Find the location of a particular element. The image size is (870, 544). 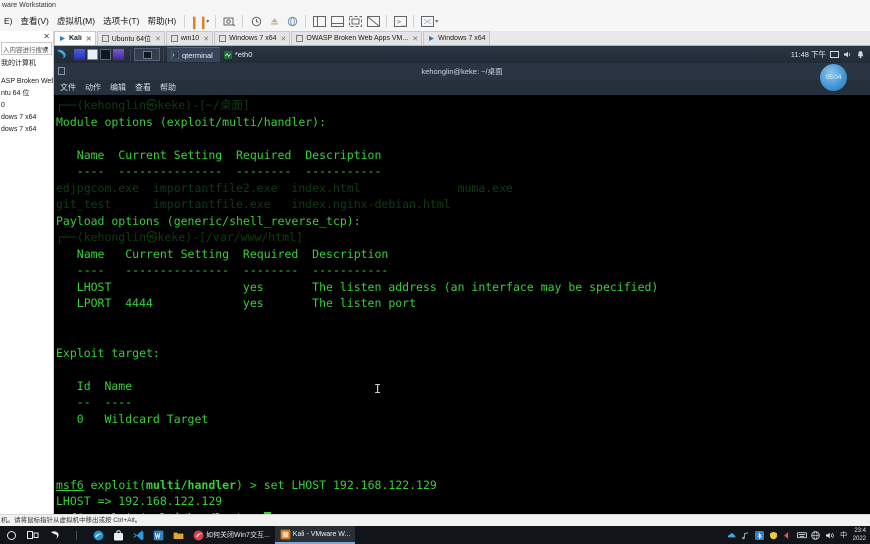

wps-icon is located at coordinates (158, 535).